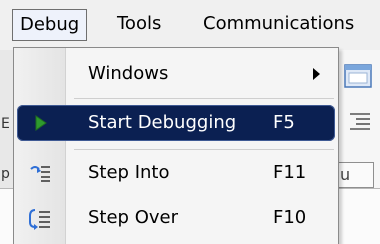 The height and width of the screenshot is (244, 380). Describe the element at coordinates (139, 25) in the screenshot. I see `menu-tools: Tools` at that location.